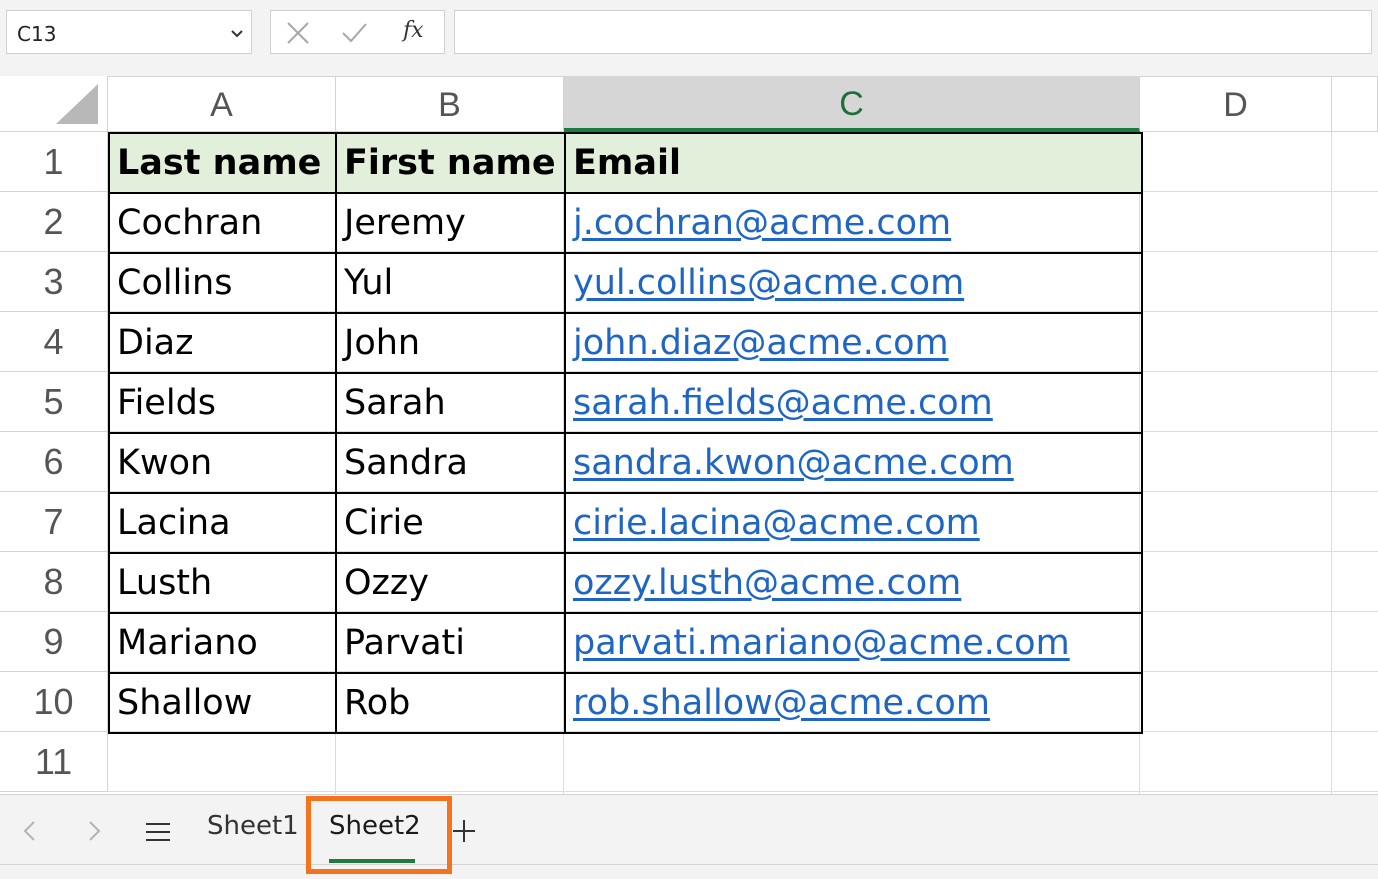  Describe the element at coordinates (450, 643) in the screenshot. I see `first-name-cell: Parvati` at that location.